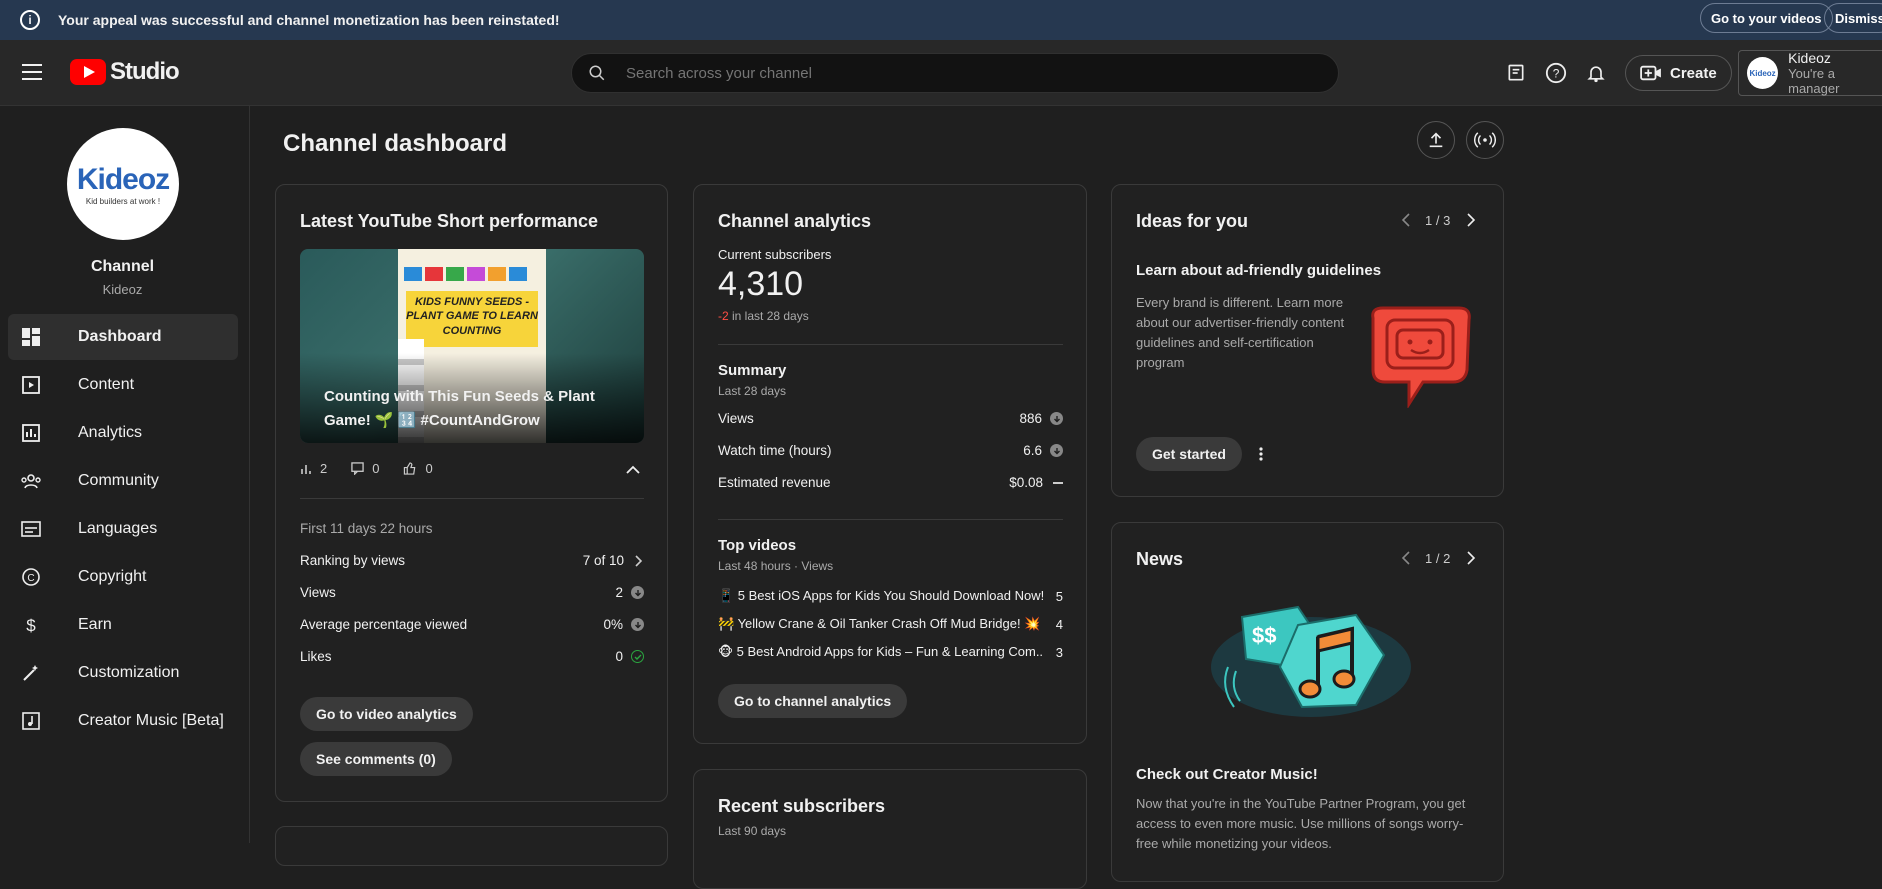  I want to click on ranking-value: 7 of 10, so click(603, 560).